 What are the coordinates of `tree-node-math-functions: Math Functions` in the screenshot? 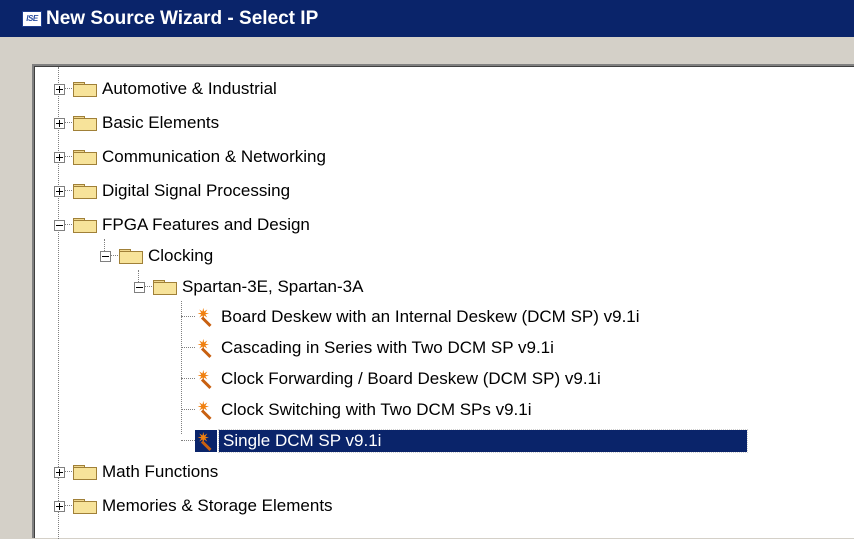 It's located at (137, 472).